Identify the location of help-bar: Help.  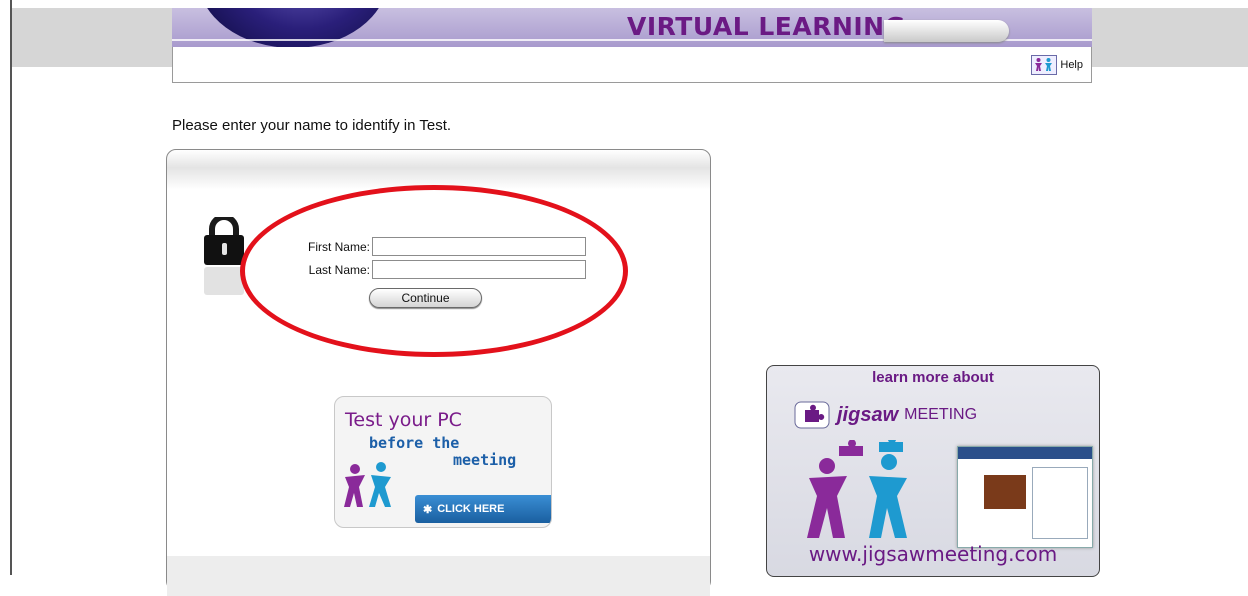
(632, 65).